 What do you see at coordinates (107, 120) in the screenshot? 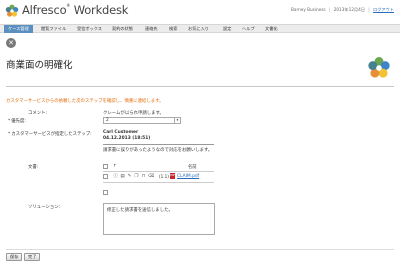
I see `priority-select-value: 2` at bounding box center [107, 120].